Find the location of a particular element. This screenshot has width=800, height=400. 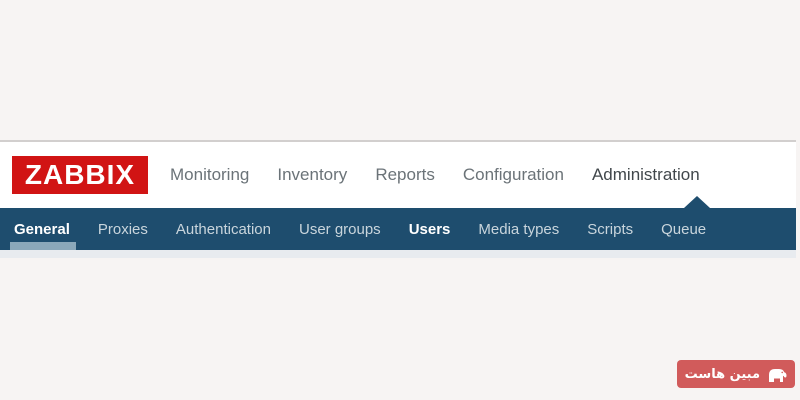

subnav-item-users: Users is located at coordinates (430, 229).